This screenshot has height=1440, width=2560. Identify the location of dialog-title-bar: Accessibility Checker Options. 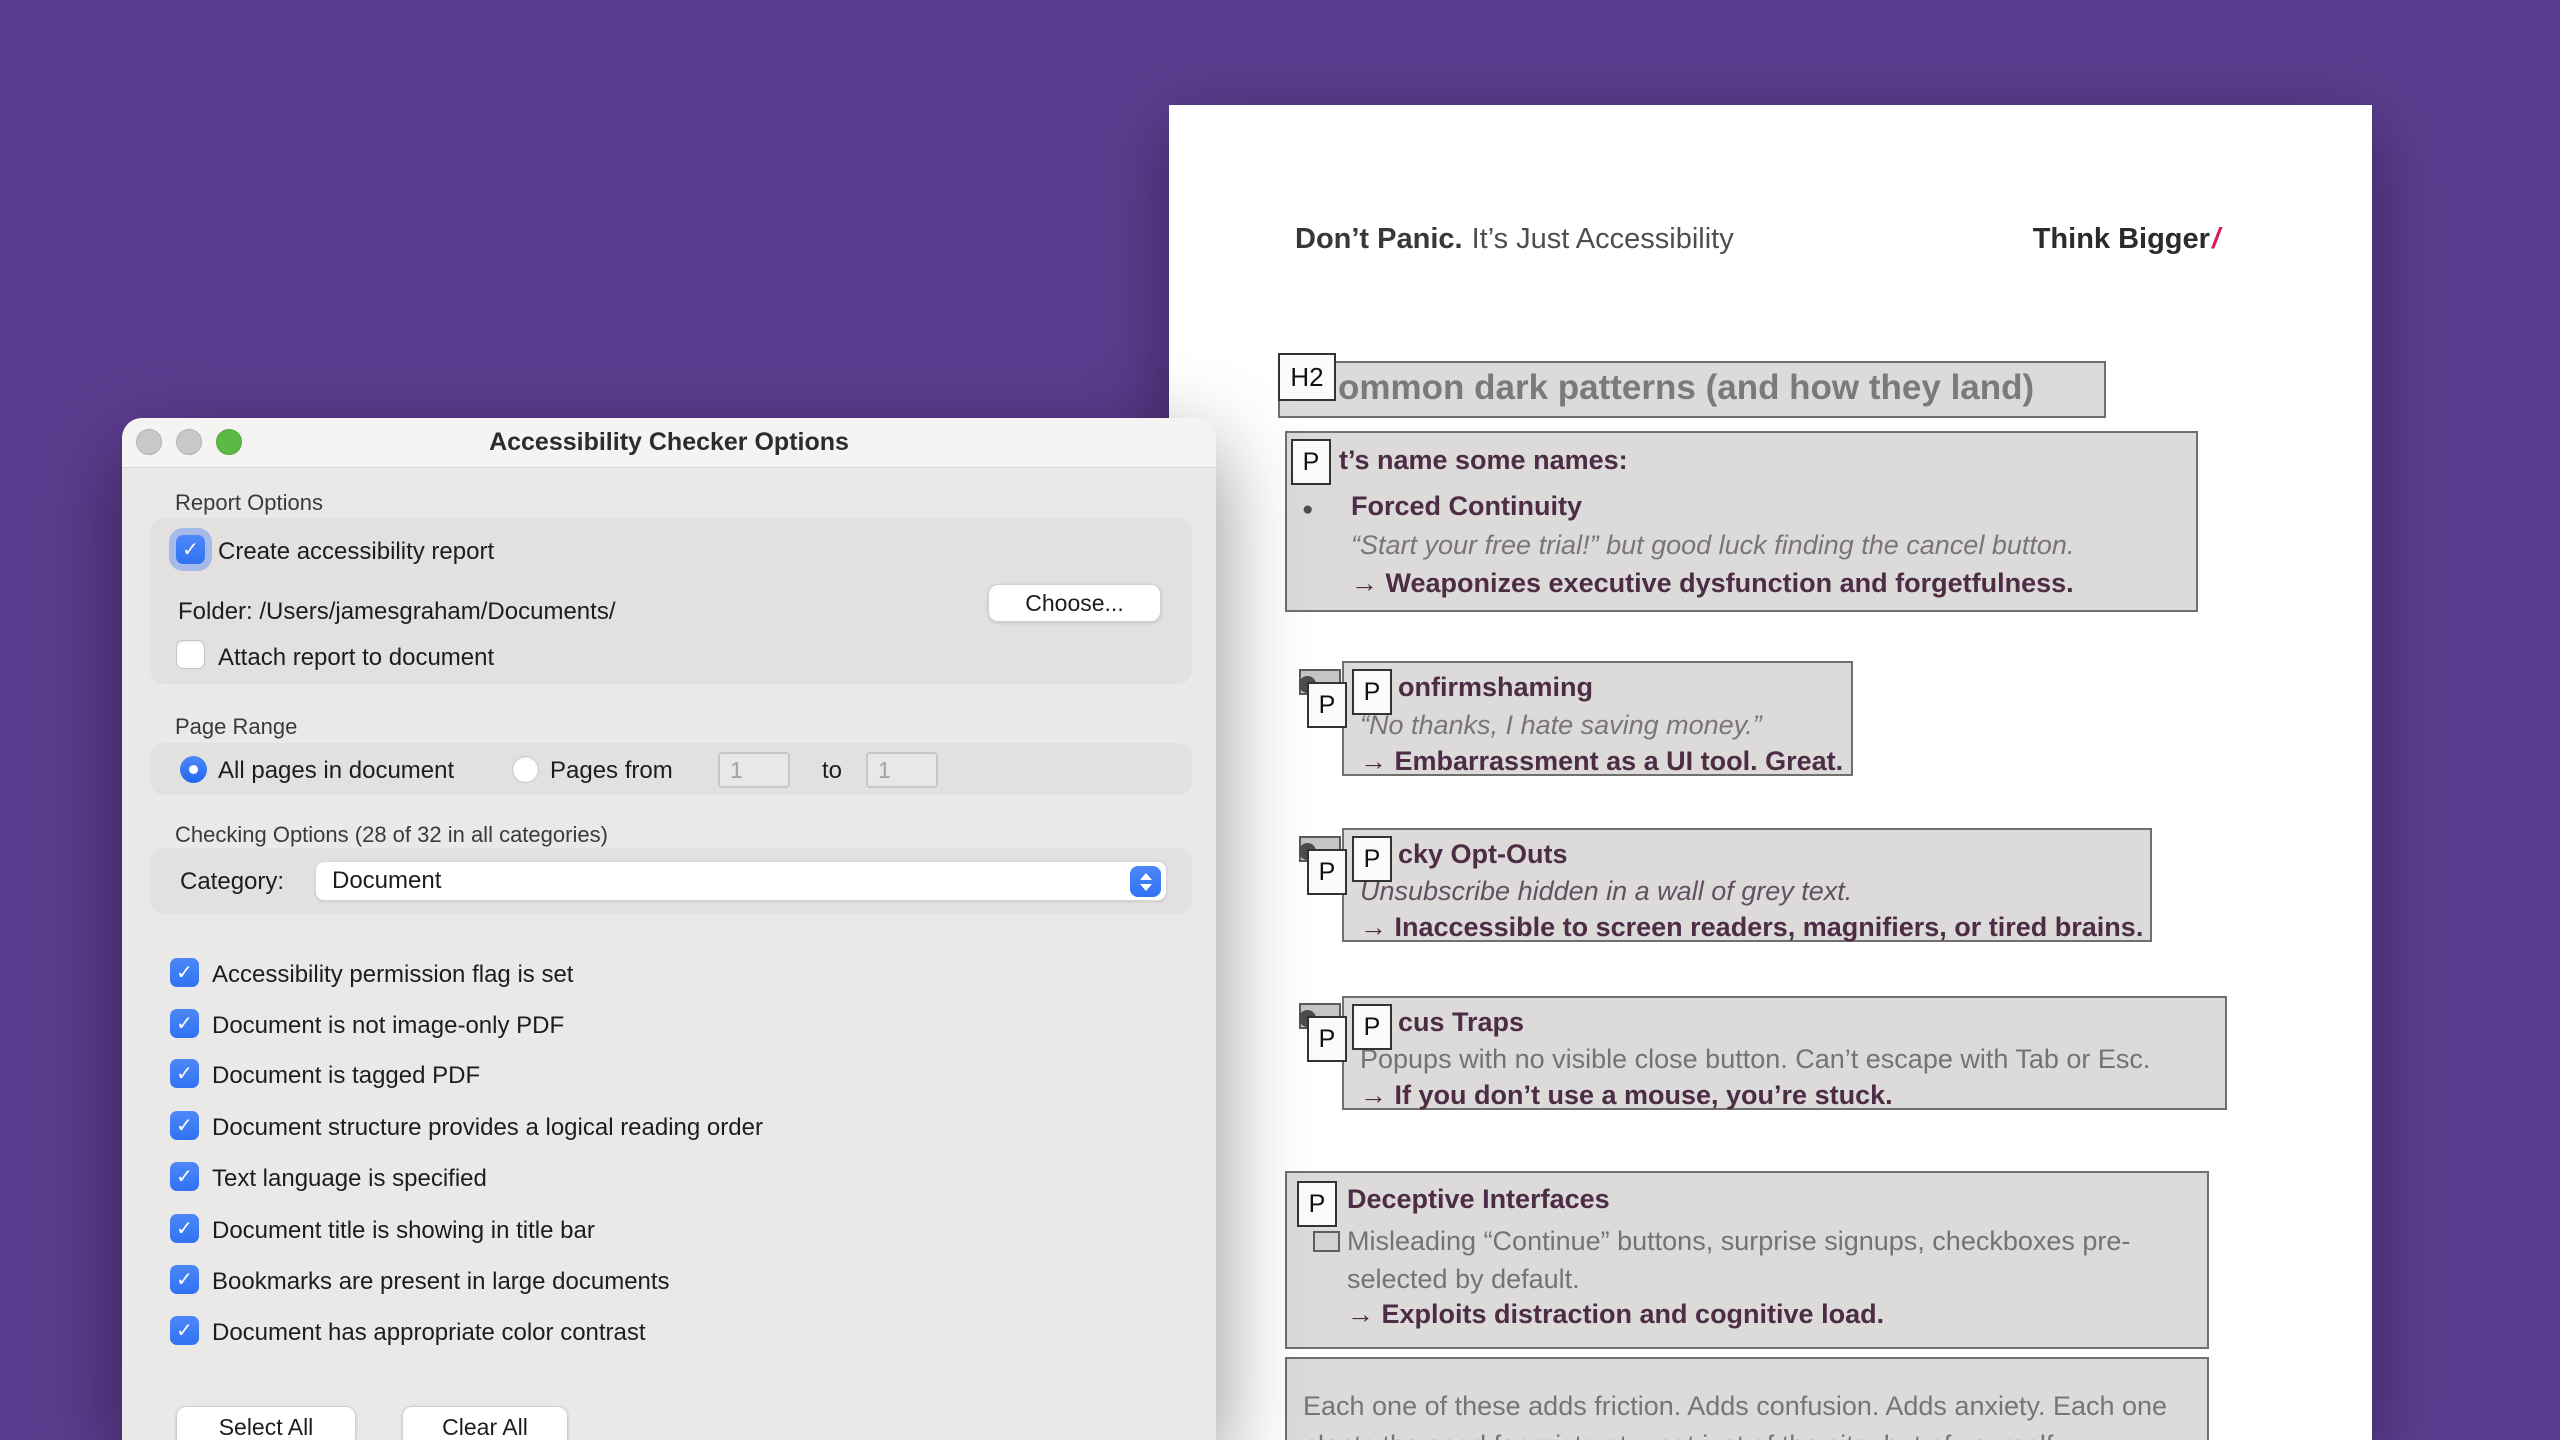
(669, 443).